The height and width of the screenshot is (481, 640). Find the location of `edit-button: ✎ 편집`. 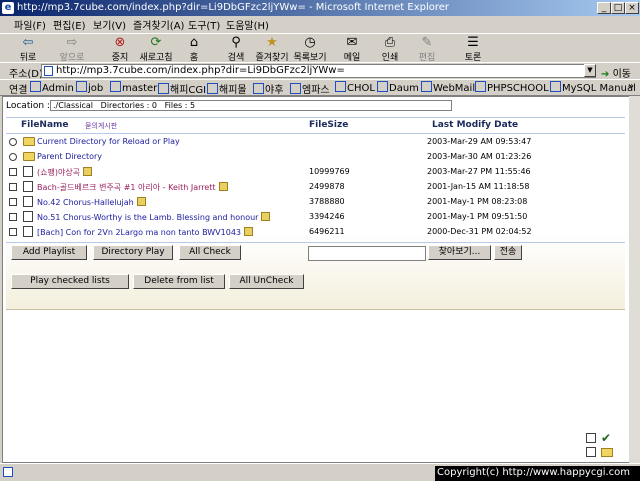

edit-button: ✎ 편집 is located at coordinates (427, 49).